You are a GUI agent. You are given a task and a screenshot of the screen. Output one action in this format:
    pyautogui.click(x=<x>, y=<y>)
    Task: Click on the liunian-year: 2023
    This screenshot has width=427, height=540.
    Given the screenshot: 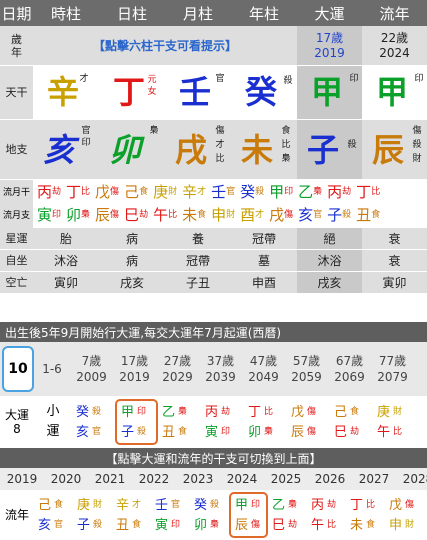 What is the action you would take?
    pyautogui.click(x=198, y=479)
    